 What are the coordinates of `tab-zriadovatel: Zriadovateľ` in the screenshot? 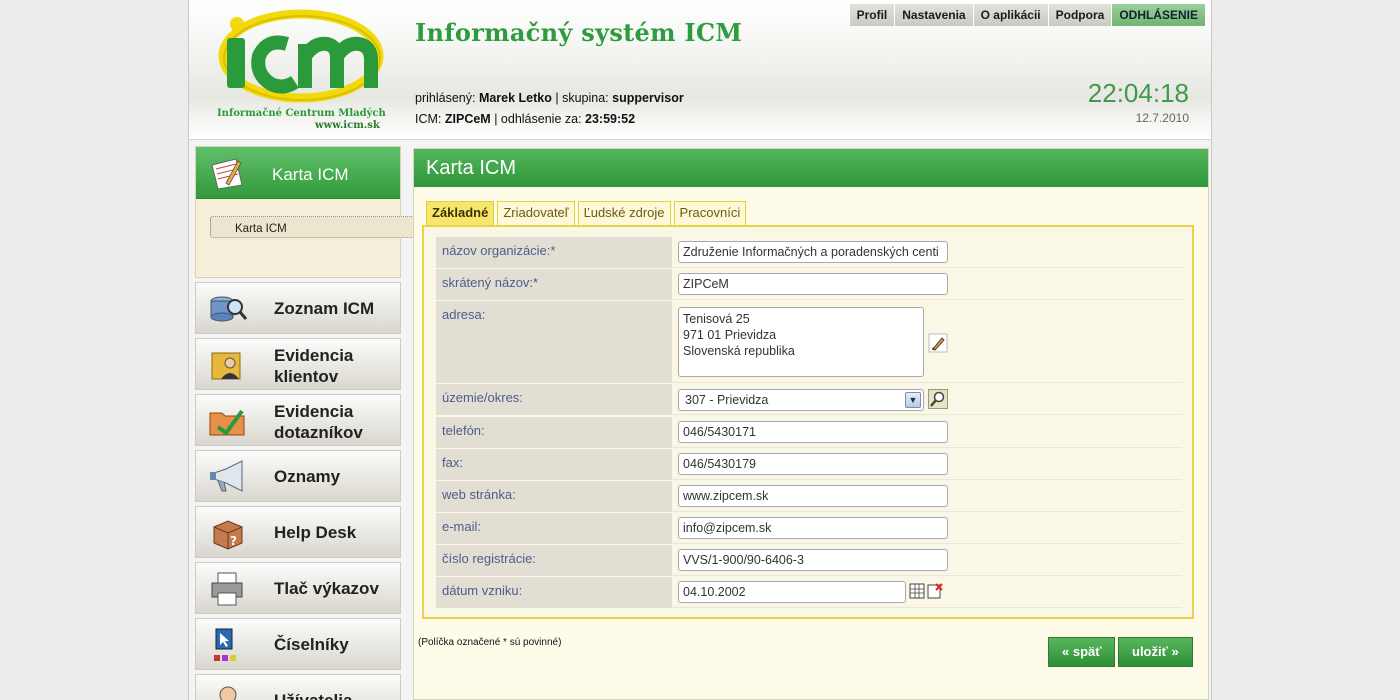 It's located at (536, 213).